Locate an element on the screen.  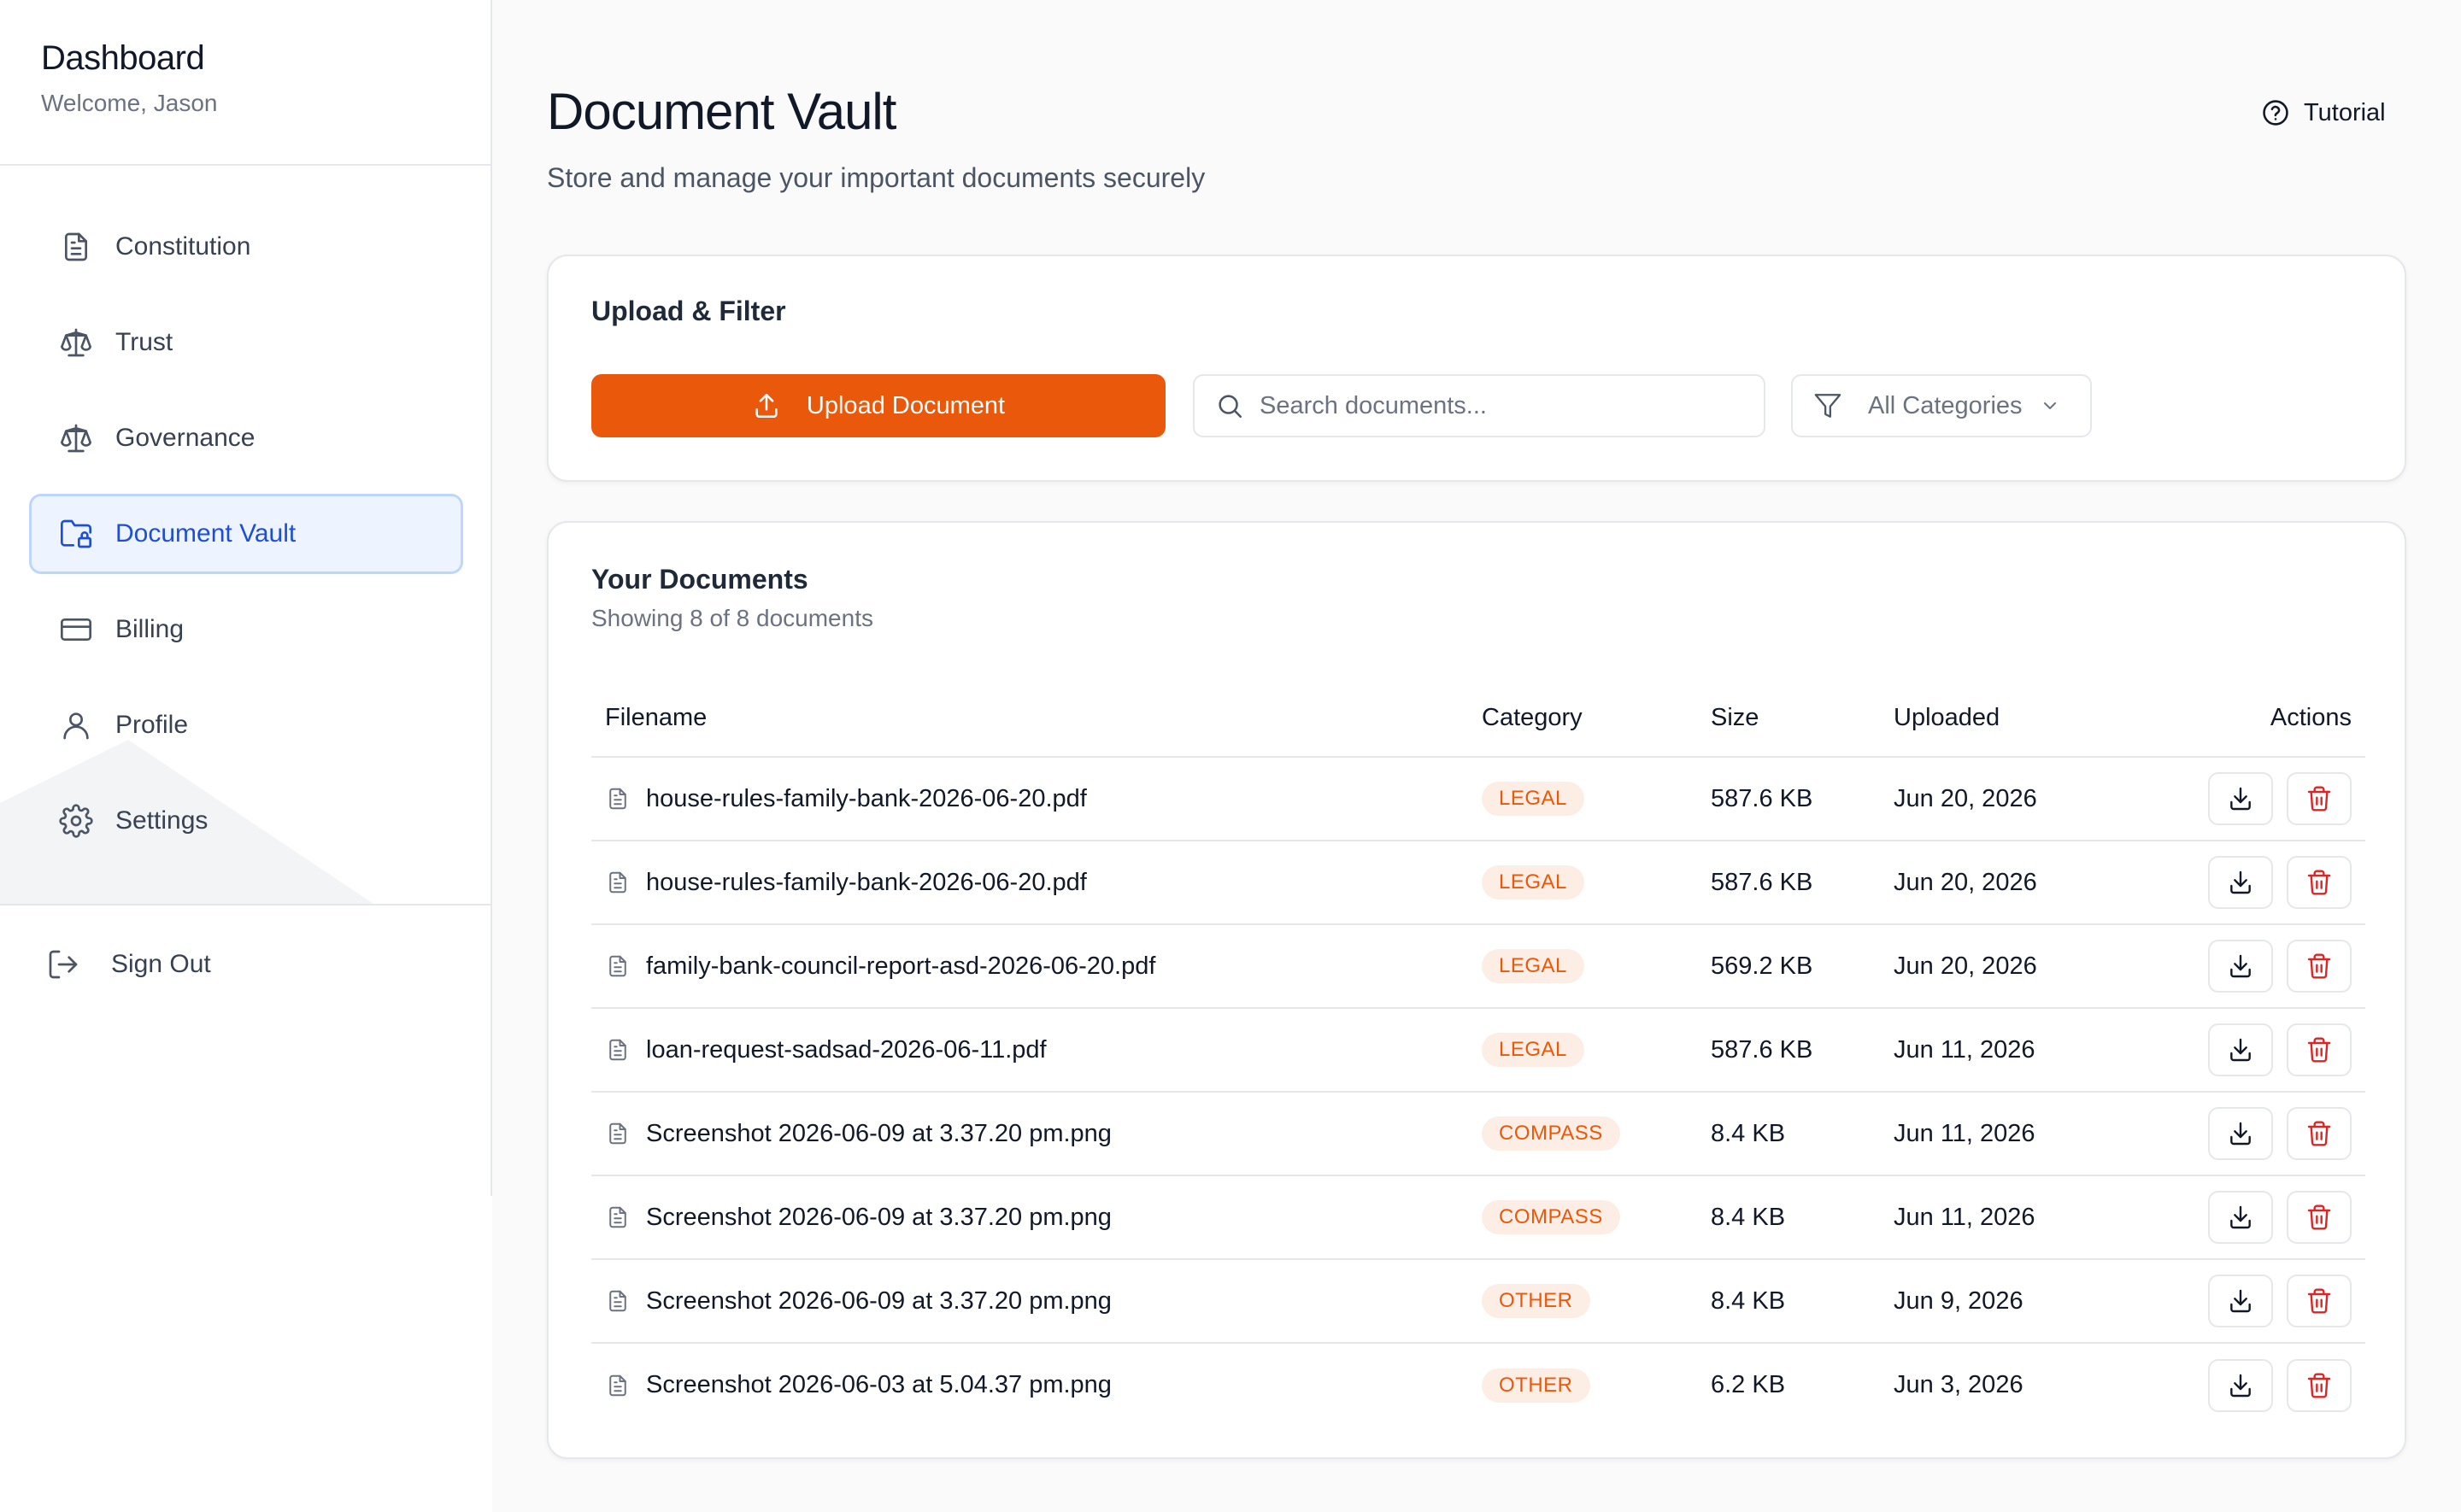
filename-wrapper: loan-request-sadsad-2026-06-11.pdf is located at coordinates (1029, 1050).